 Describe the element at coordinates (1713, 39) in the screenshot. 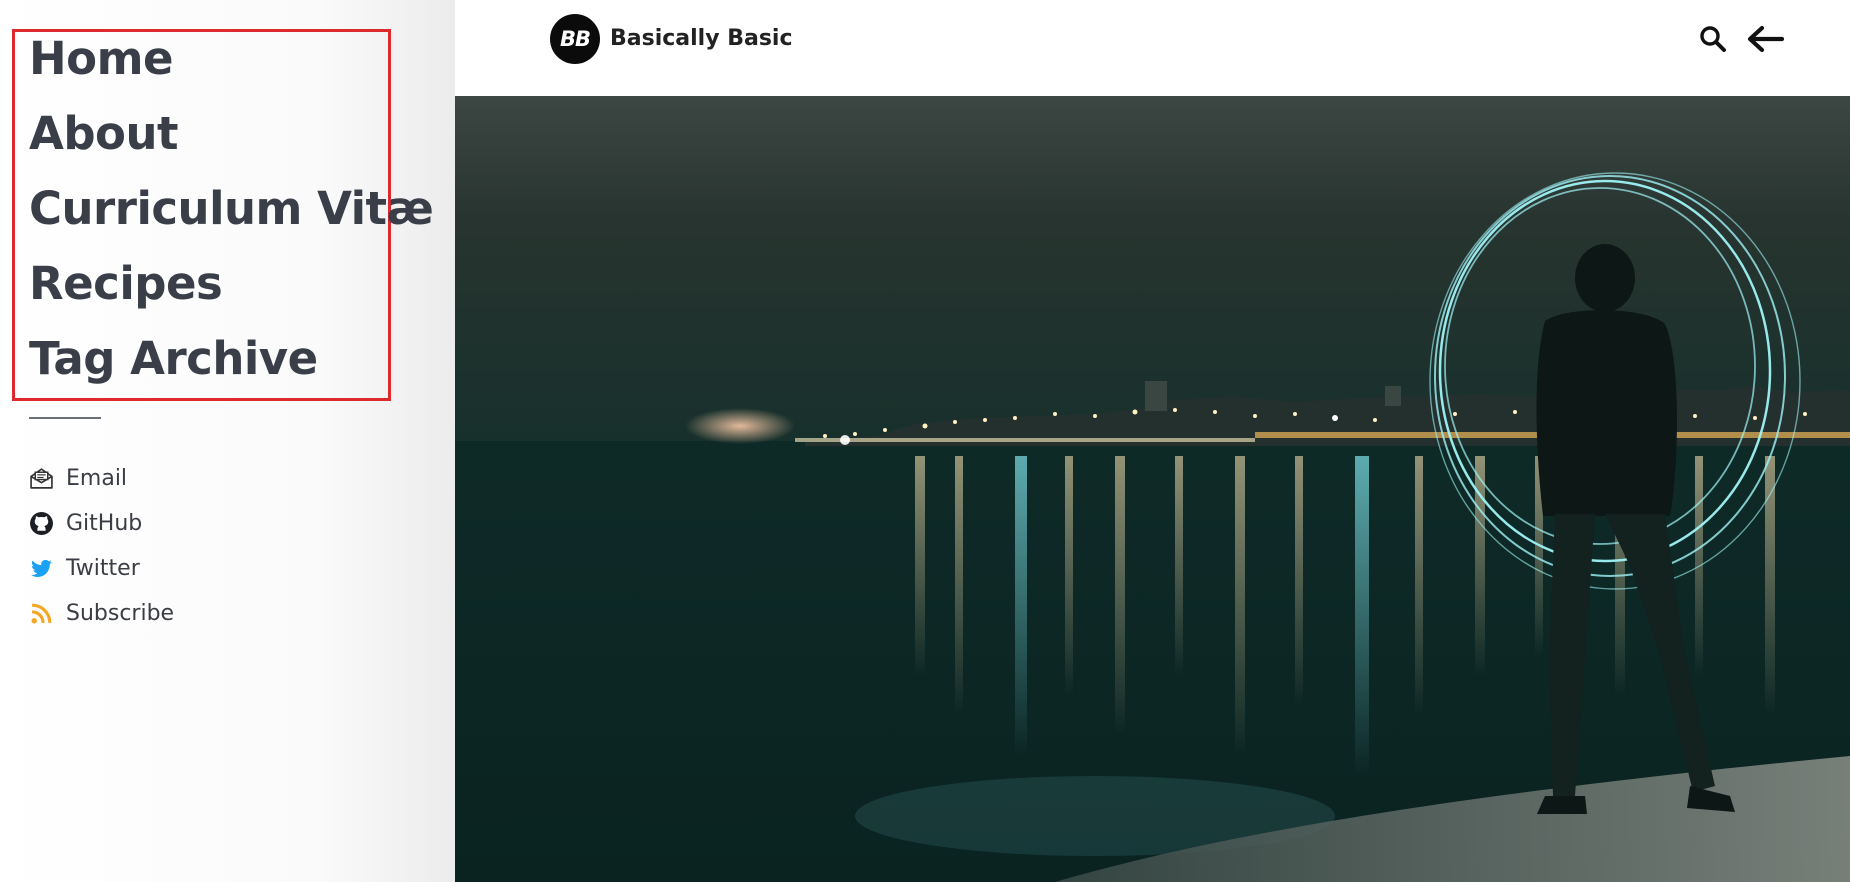

I see `search-icon` at that location.